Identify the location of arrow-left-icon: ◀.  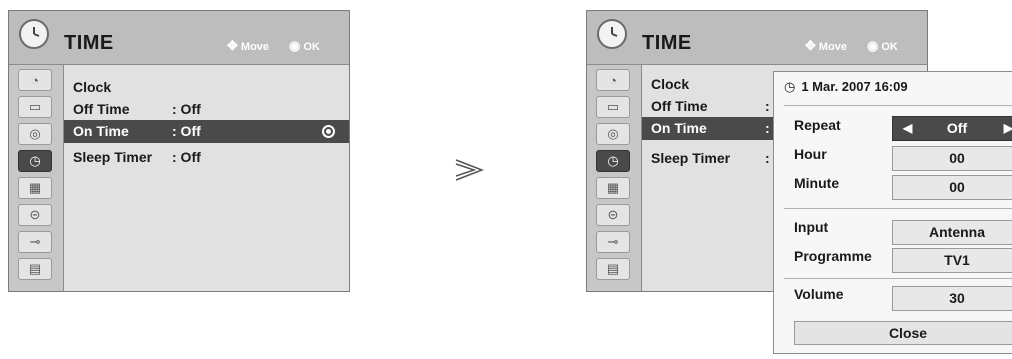
(907, 128).